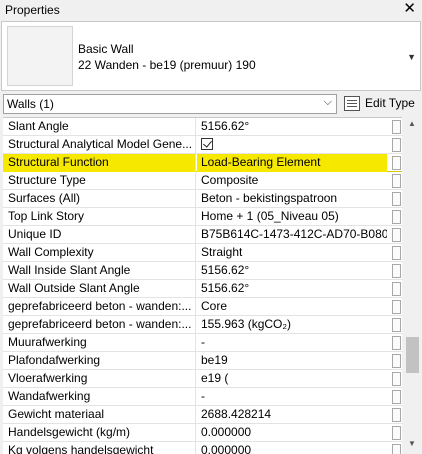 The width and height of the screenshot is (422, 454). What do you see at coordinates (99, 253) in the screenshot?
I see `property-name: Wall Complexity` at bounding box center [99, 253].